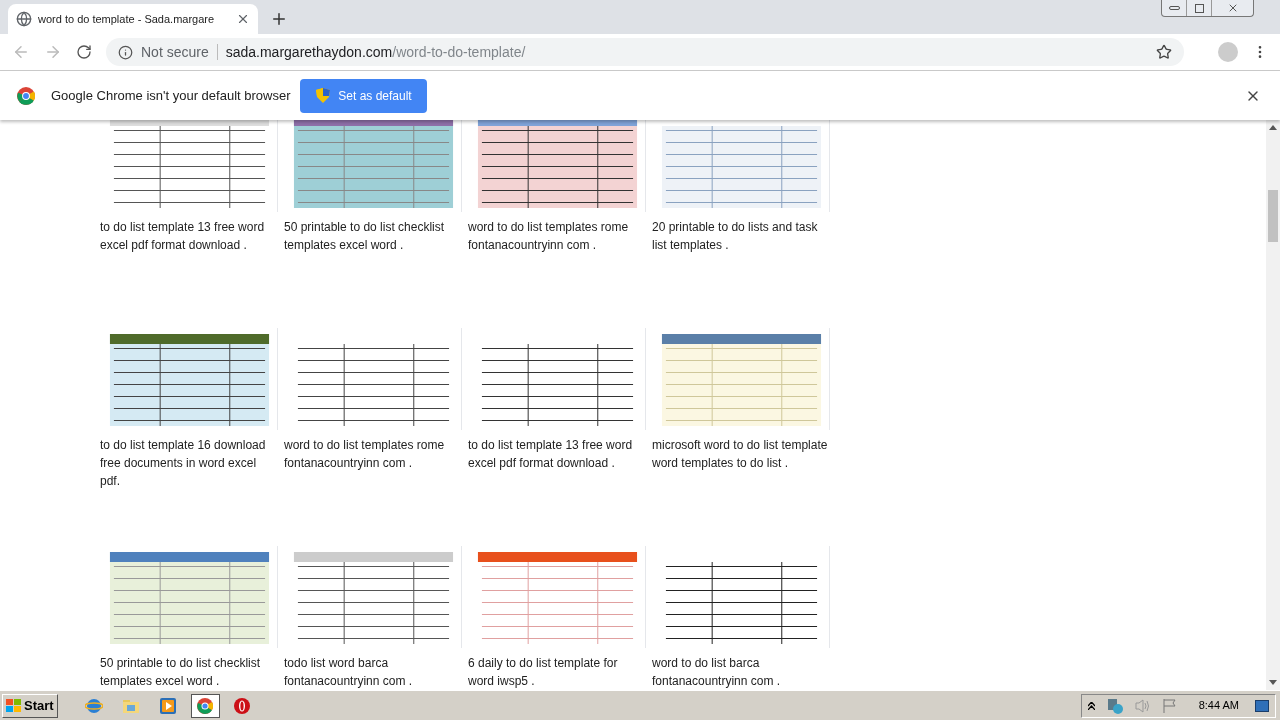 The width and height of the screenshot is (1280, 720). I want to click on new-tab-icon, so click(279, 19).